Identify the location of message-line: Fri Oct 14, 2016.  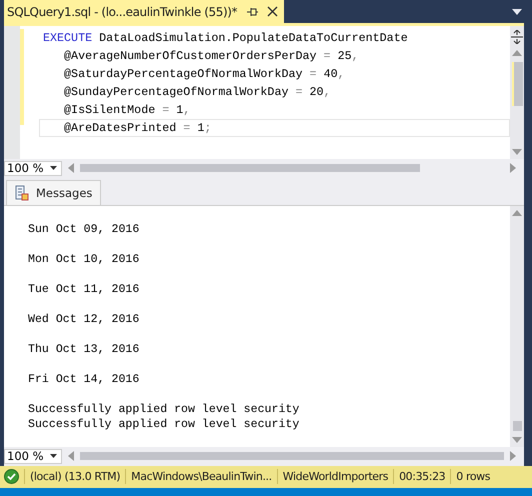
(84, 379).